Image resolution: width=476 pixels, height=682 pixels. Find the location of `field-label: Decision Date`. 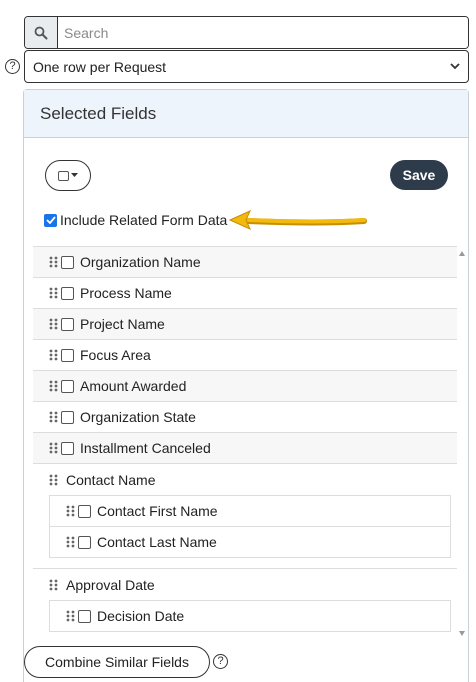

field-label: Decision Date is located at coordinates (141, 616).